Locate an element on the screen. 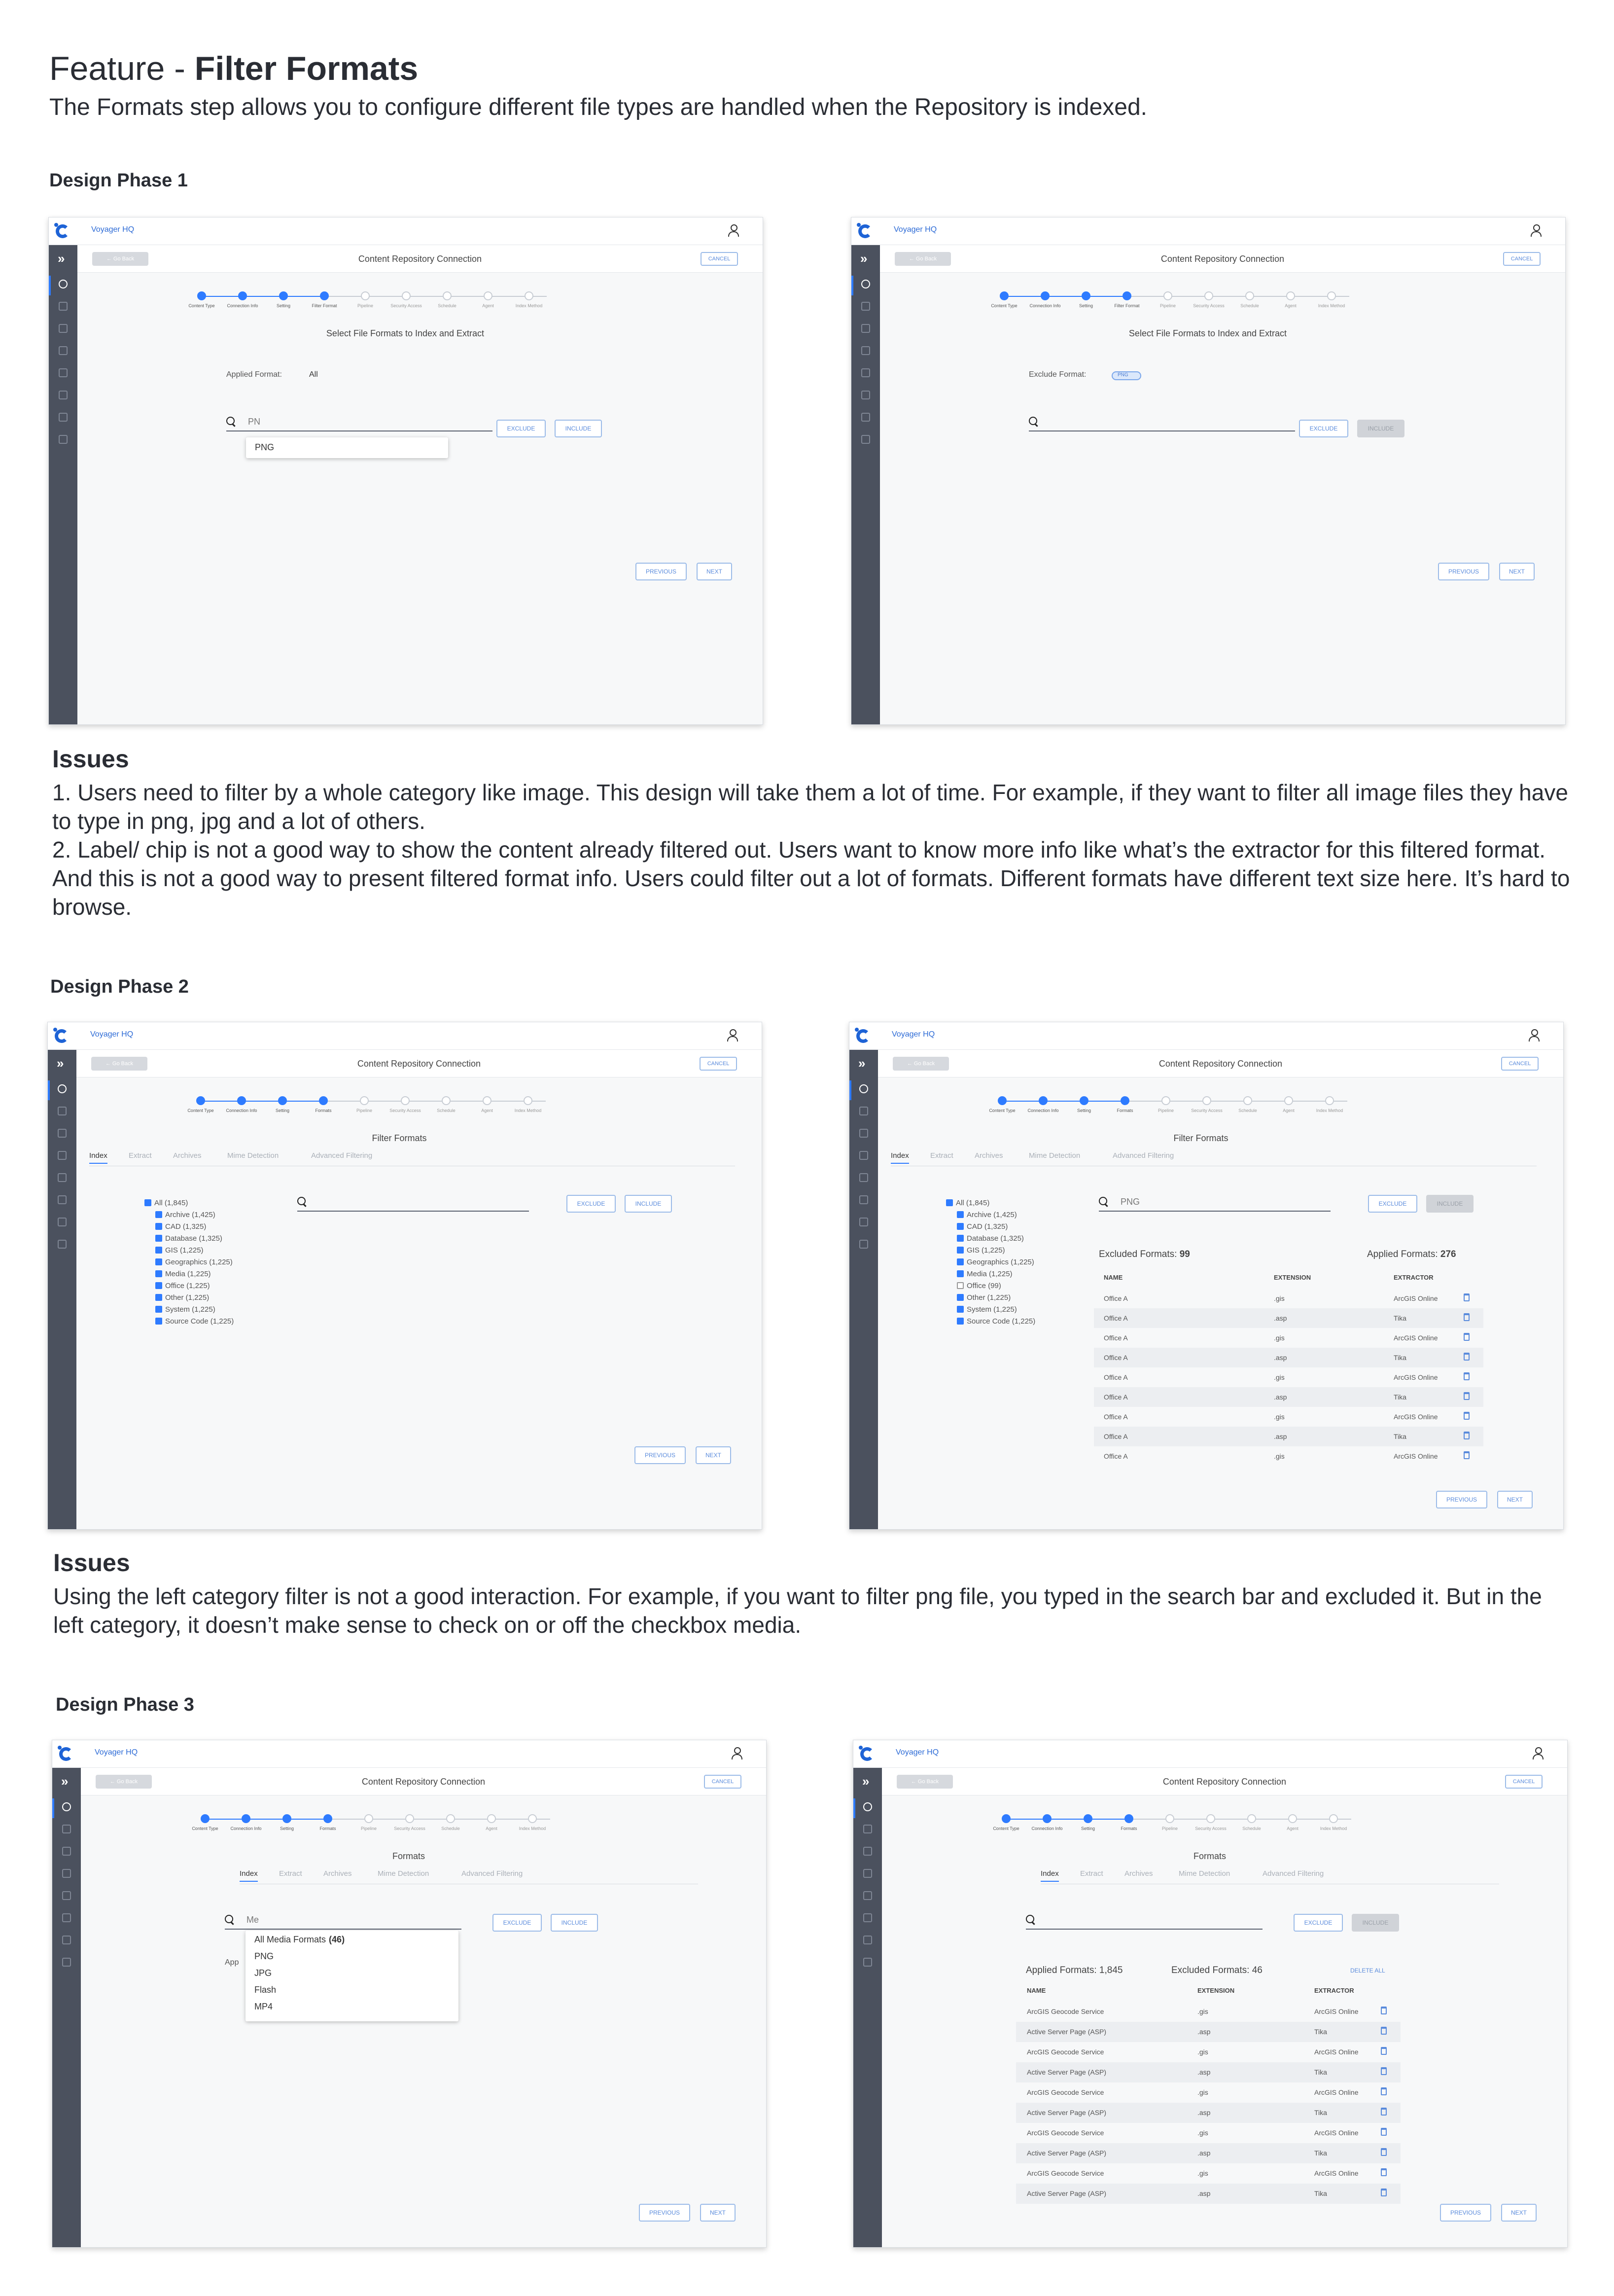  suggestion-item: MP4 is located at coordinates (263, 2007).